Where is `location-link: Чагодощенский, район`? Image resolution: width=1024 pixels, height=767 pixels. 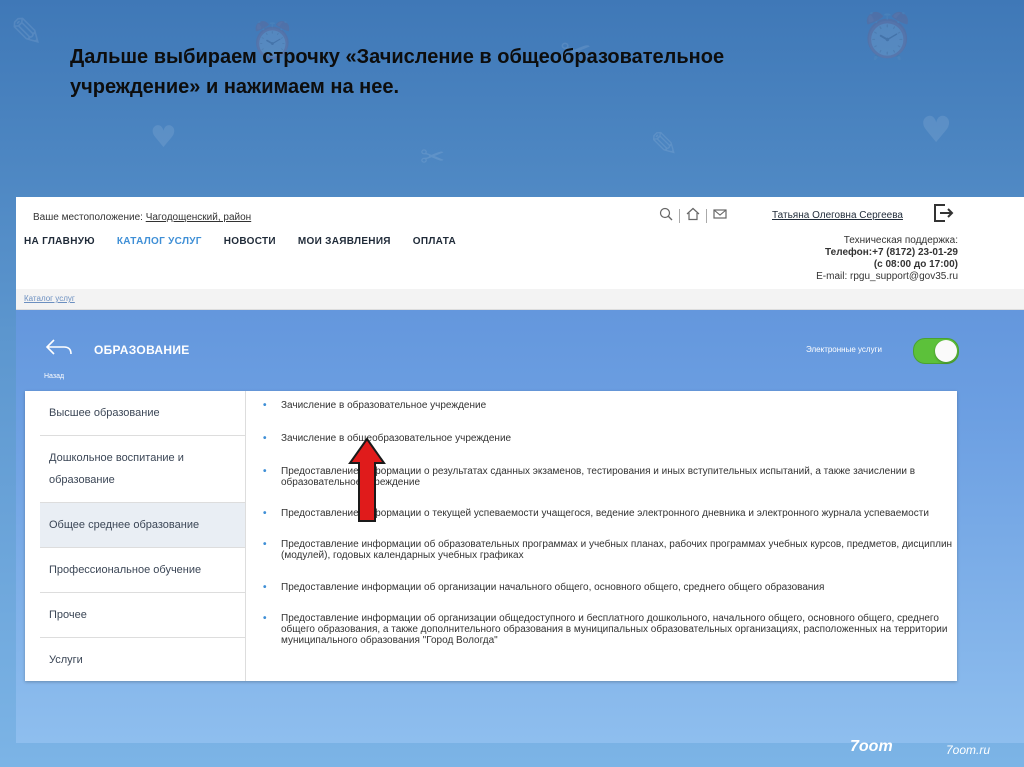
location-link: Чагодощенский, район is located at coordinates (199, 217).